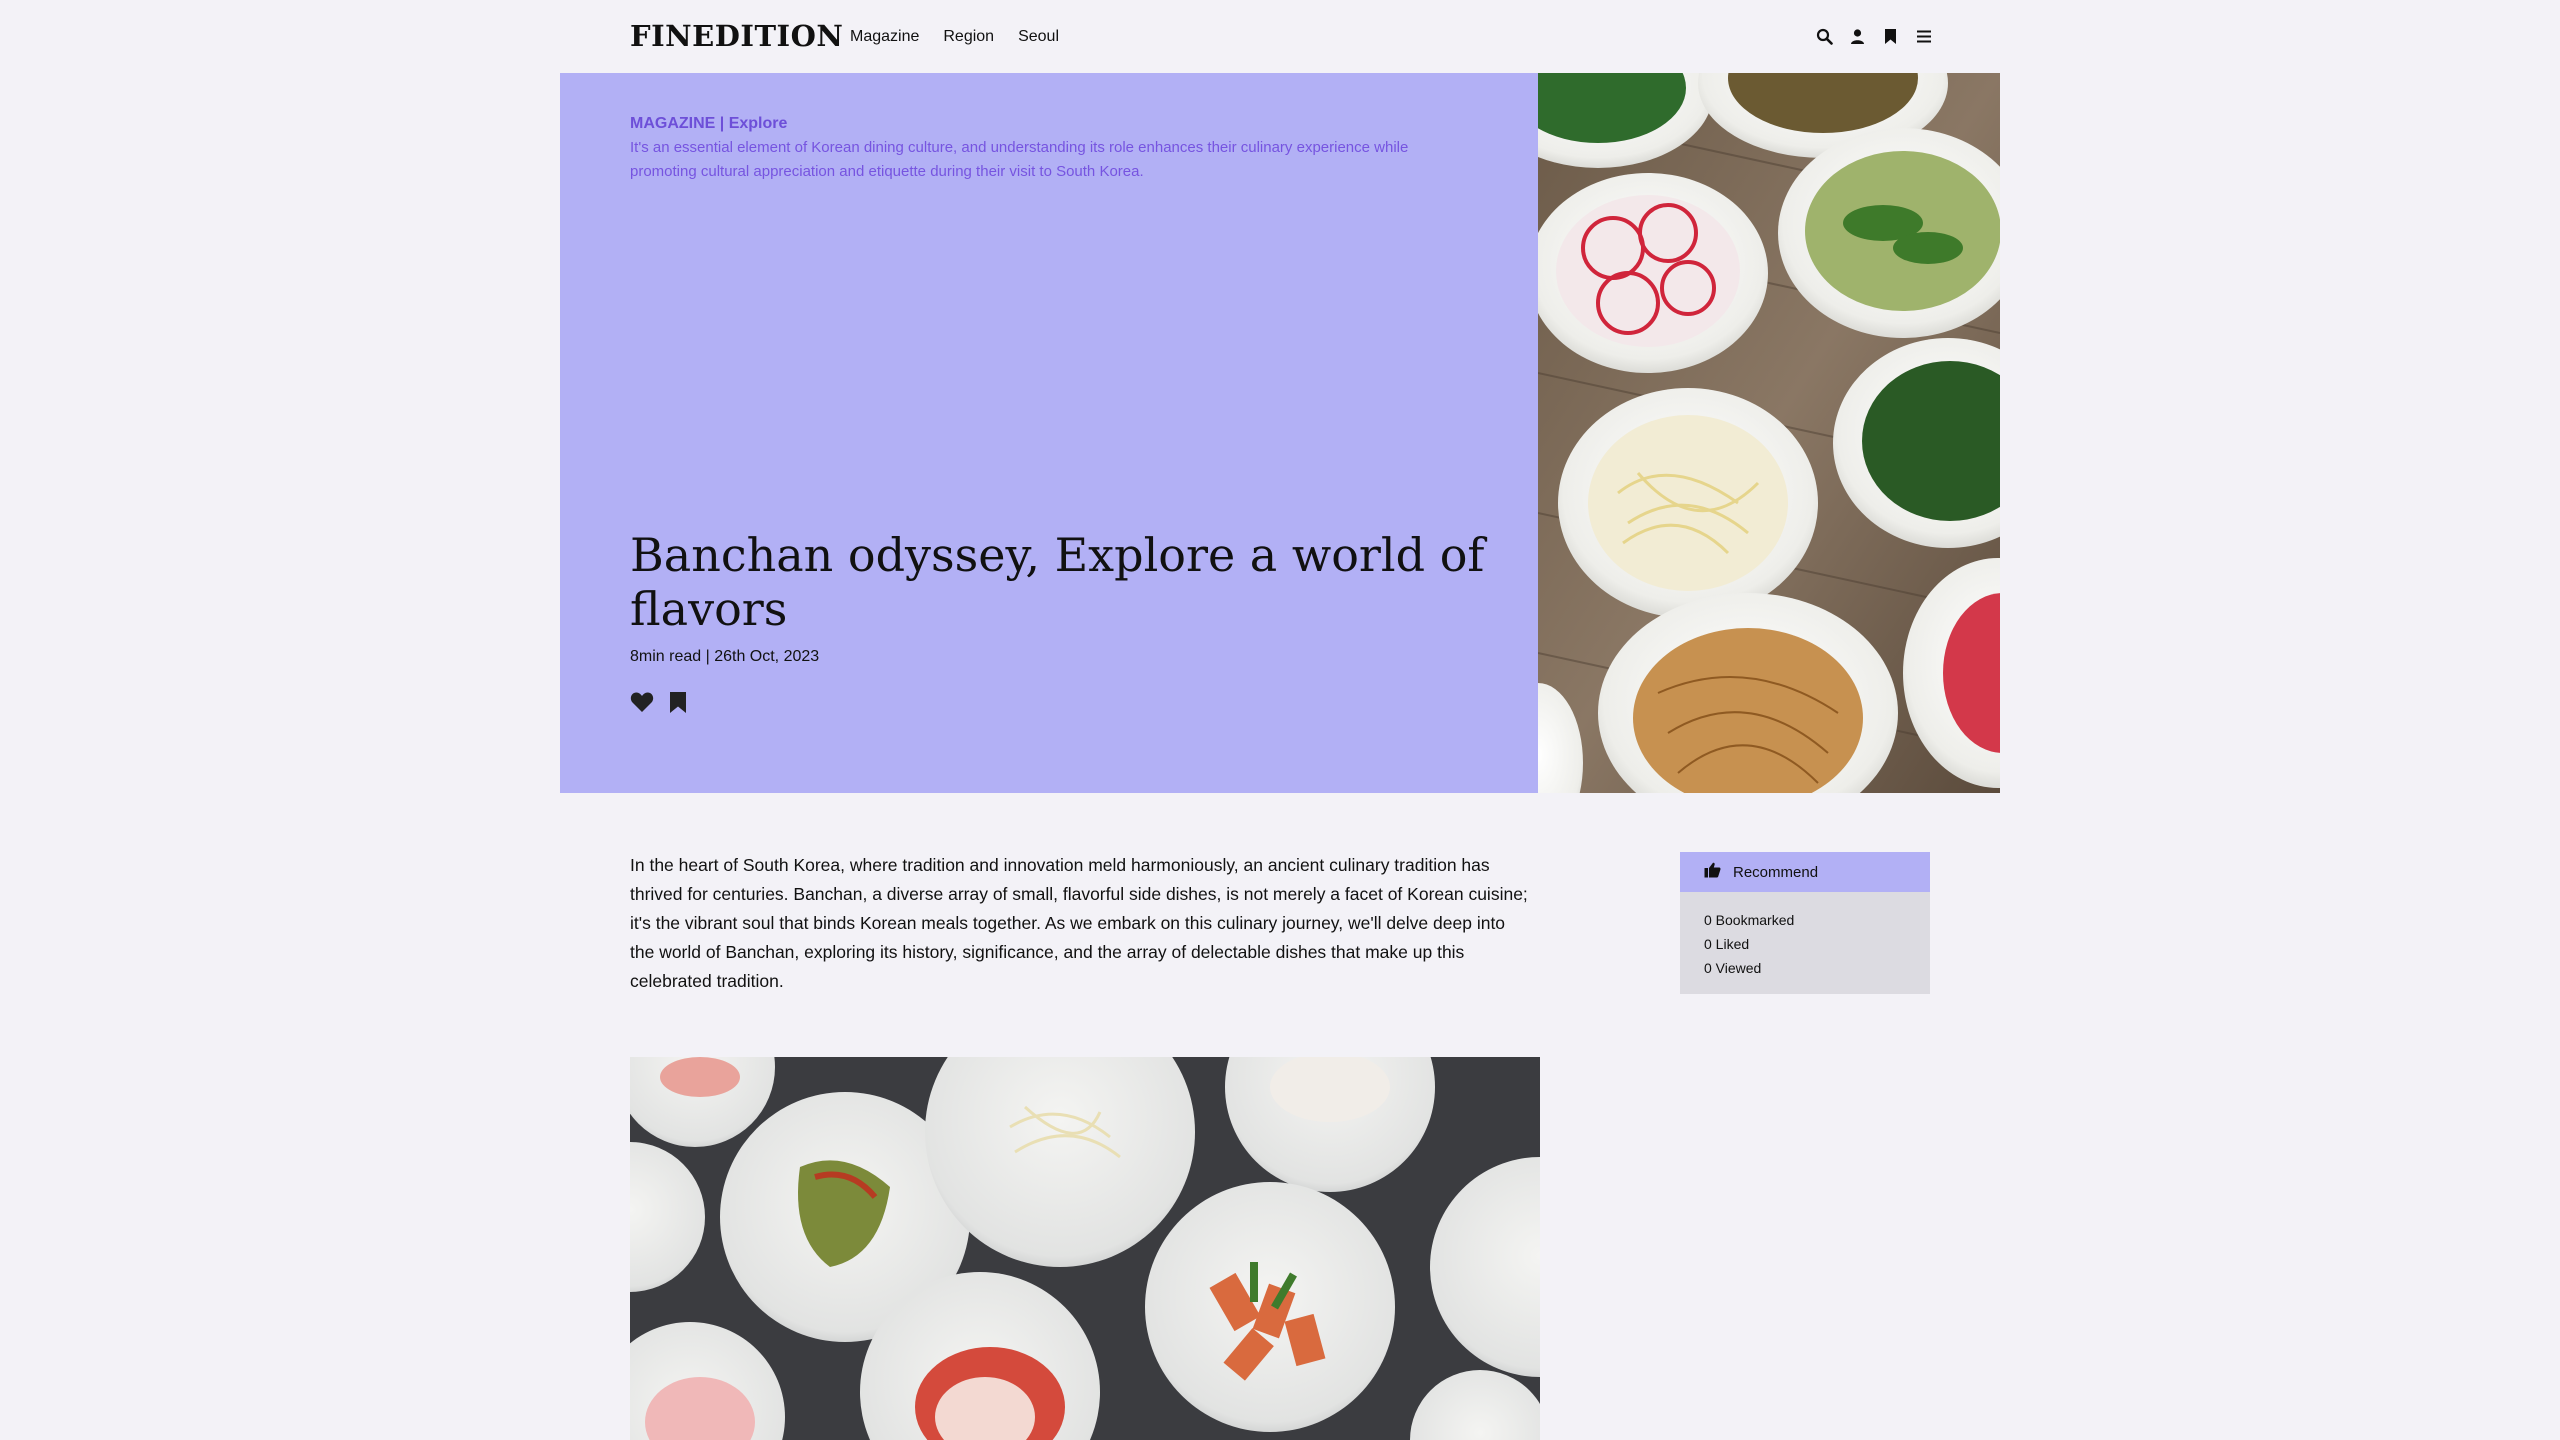 The image size is (2560, 1440). I want to click on main-nav: Magazine Region Seoul, so click(954, 37).